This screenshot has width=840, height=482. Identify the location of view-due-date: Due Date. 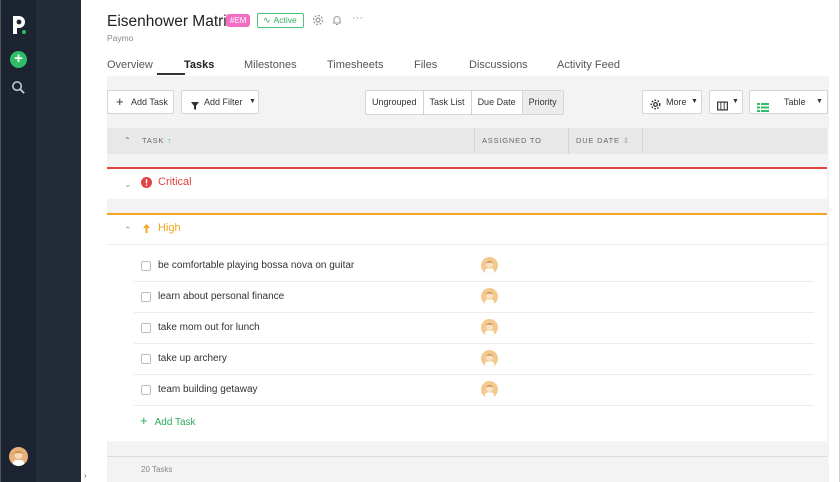
(497, 102).